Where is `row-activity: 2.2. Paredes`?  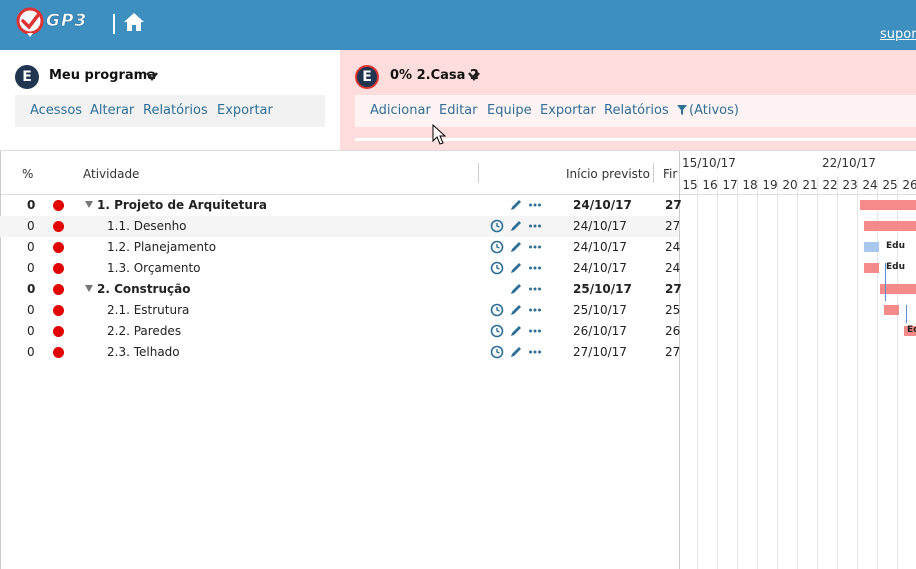
row-activity: 2.2. Paredes is located at coordinates (144, 331).